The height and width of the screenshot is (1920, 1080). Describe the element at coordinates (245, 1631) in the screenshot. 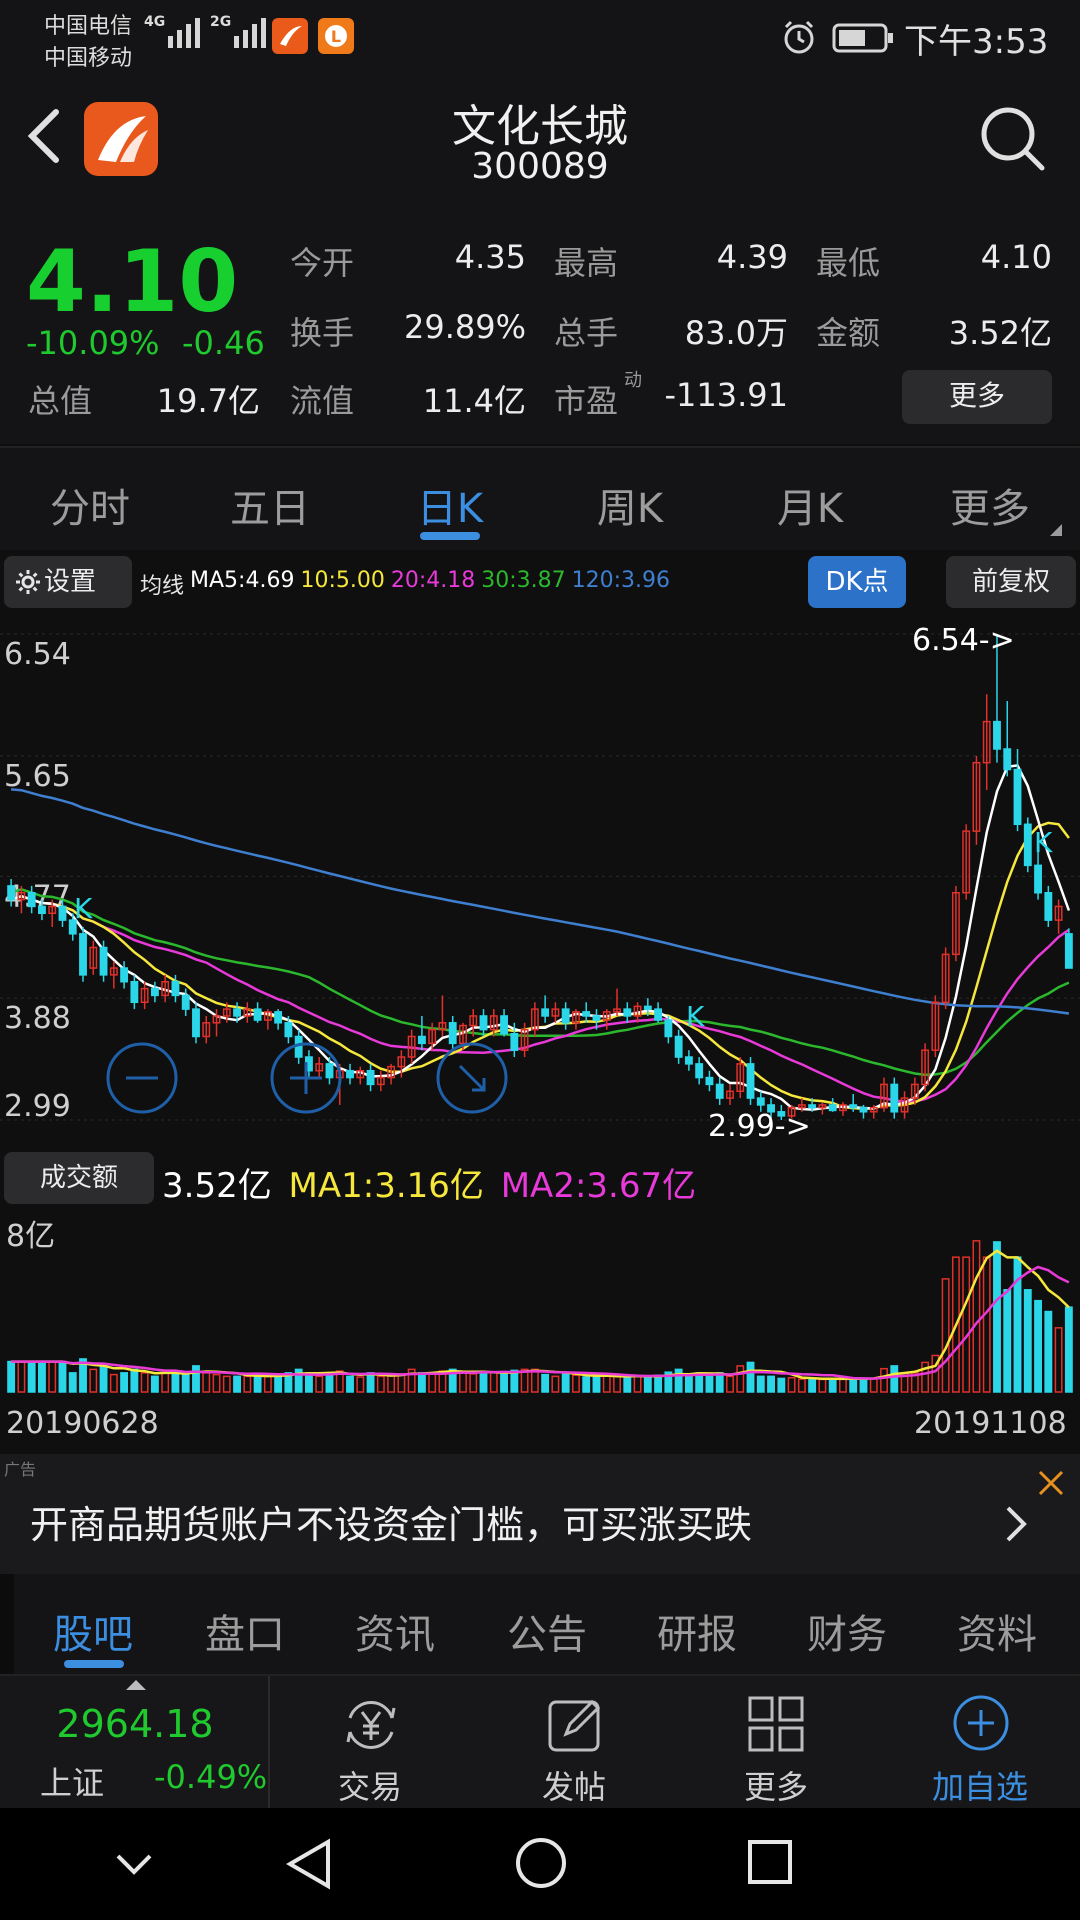

I see `tab-orderbook: 盘口` at that location.